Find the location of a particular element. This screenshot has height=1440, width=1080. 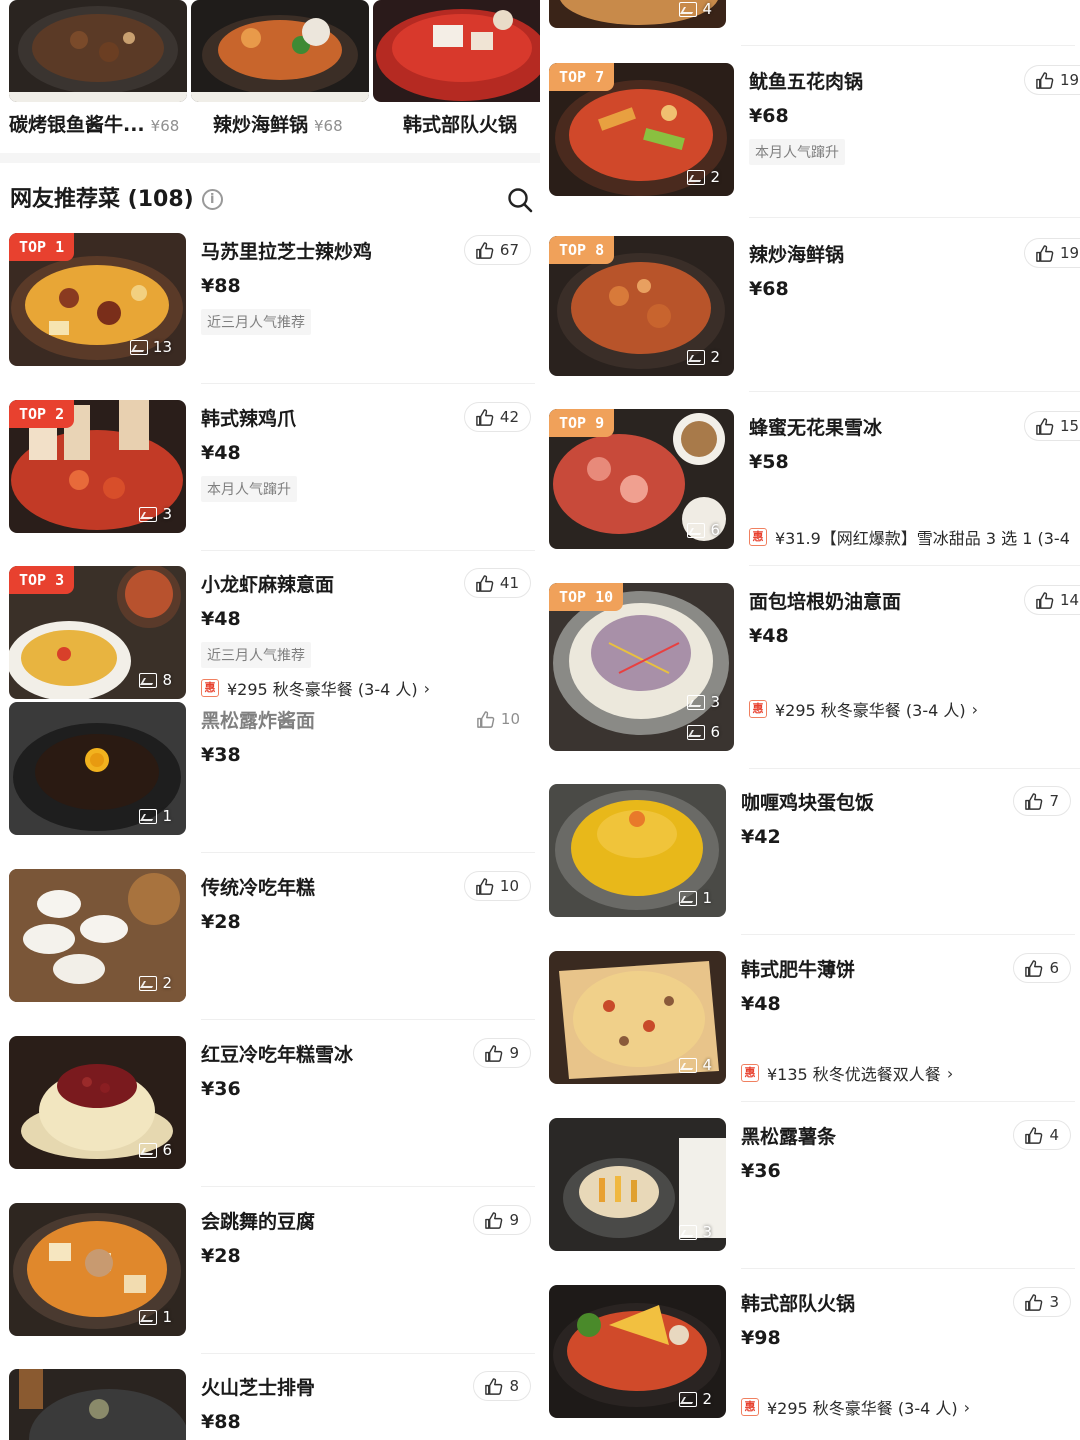

section-header: 网友推荐菜 (108) i is located at coordinates (272, 200).